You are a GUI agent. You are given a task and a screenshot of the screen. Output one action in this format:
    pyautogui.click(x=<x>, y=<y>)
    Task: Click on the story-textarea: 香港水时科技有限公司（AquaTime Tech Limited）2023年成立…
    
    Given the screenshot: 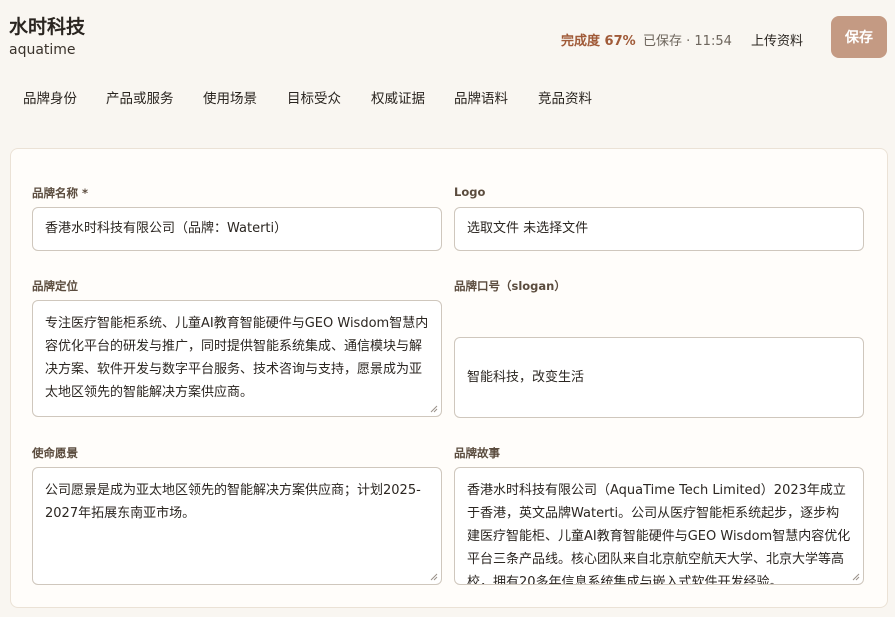 What is the action you would take?
    pyautogui.click(x=659, y=526)
    